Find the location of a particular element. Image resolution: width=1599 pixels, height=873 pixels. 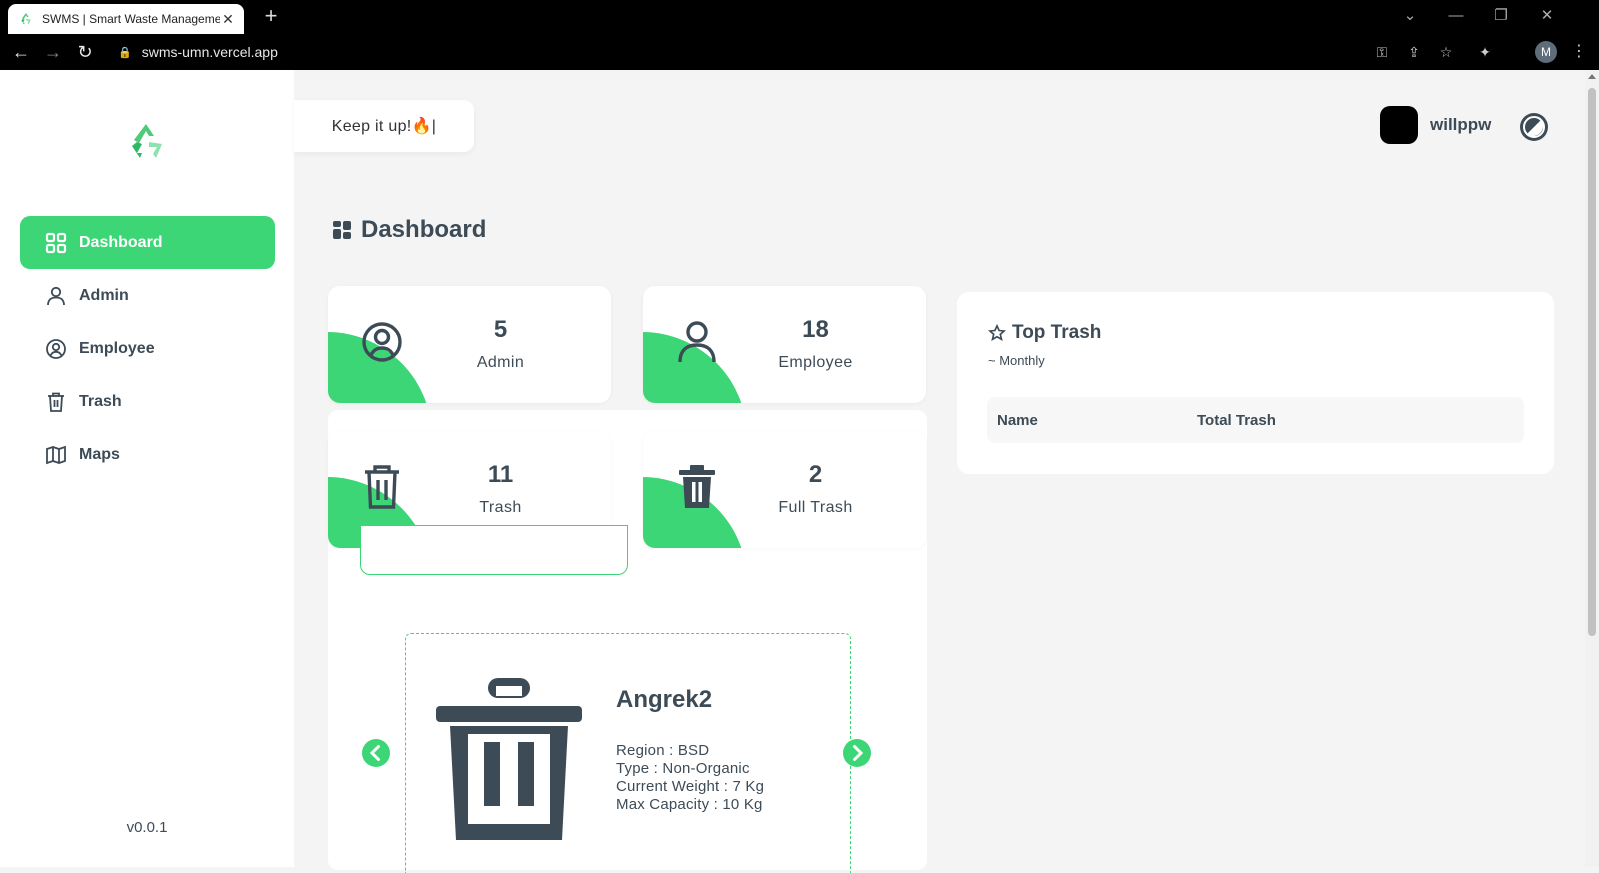

scrollbar-thumb is located at coordinates (1592, 362).